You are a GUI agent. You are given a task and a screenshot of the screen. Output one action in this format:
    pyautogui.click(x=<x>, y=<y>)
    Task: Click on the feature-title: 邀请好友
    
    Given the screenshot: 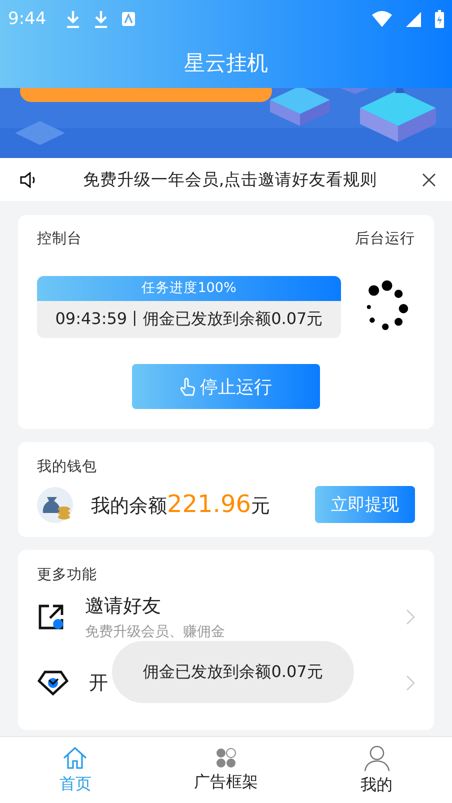 What is the action you would take?
    pyautogui.click(x=123, y=606)
    